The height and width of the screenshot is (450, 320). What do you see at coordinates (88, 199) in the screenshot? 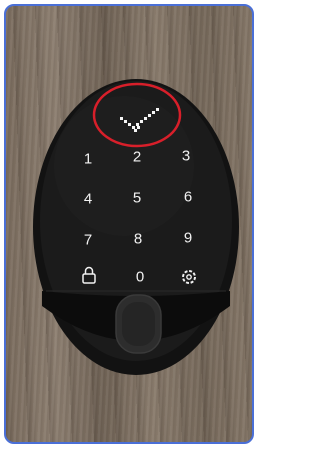
I see `key-4: 4` at bounding box center [88, 199].